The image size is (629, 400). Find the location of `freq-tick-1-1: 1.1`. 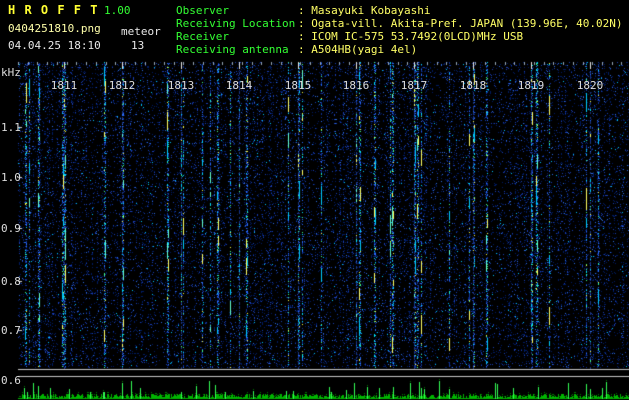

freq-tick-1-1: 1.1 is located at coordinates (11, 127).